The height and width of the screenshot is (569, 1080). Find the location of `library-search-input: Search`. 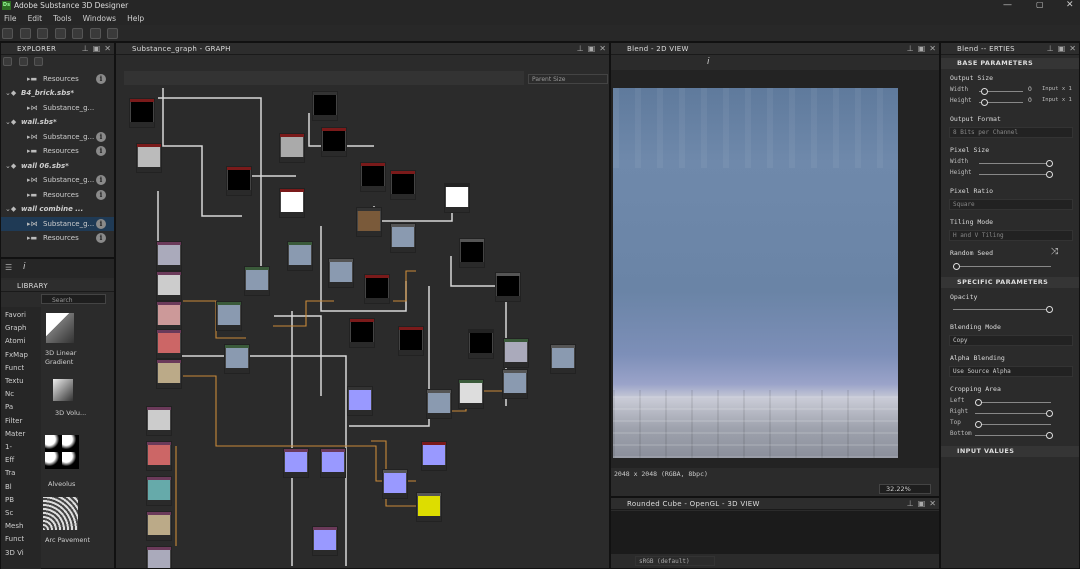

library-search-input: Search is located at coordinates (57, 300).